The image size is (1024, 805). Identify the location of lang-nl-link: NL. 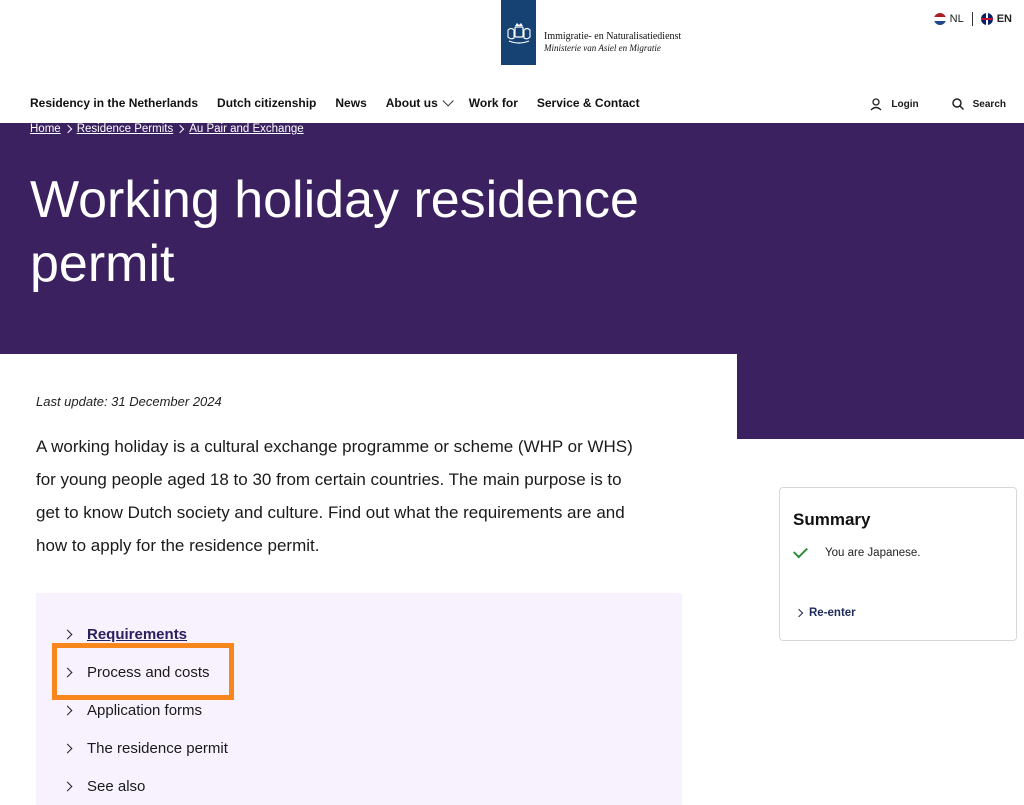
(957, 19).